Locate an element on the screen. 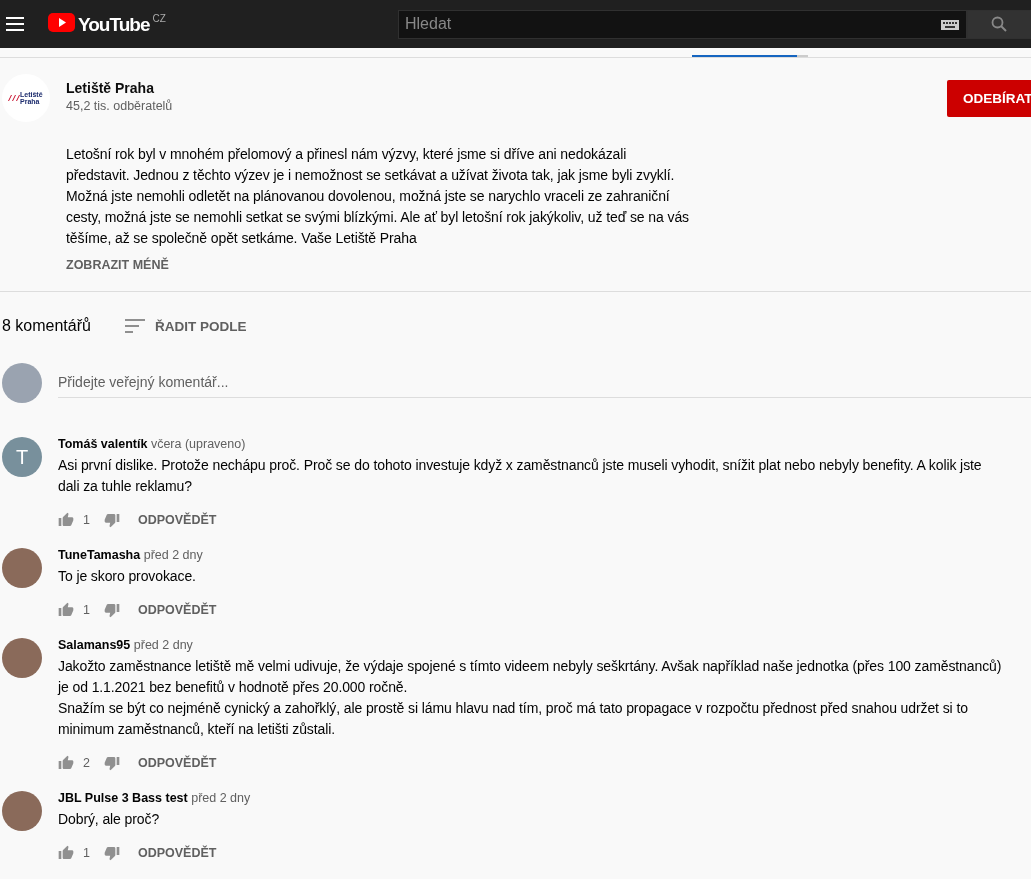  search-field: Hledat is located at coordinates (682, 24).